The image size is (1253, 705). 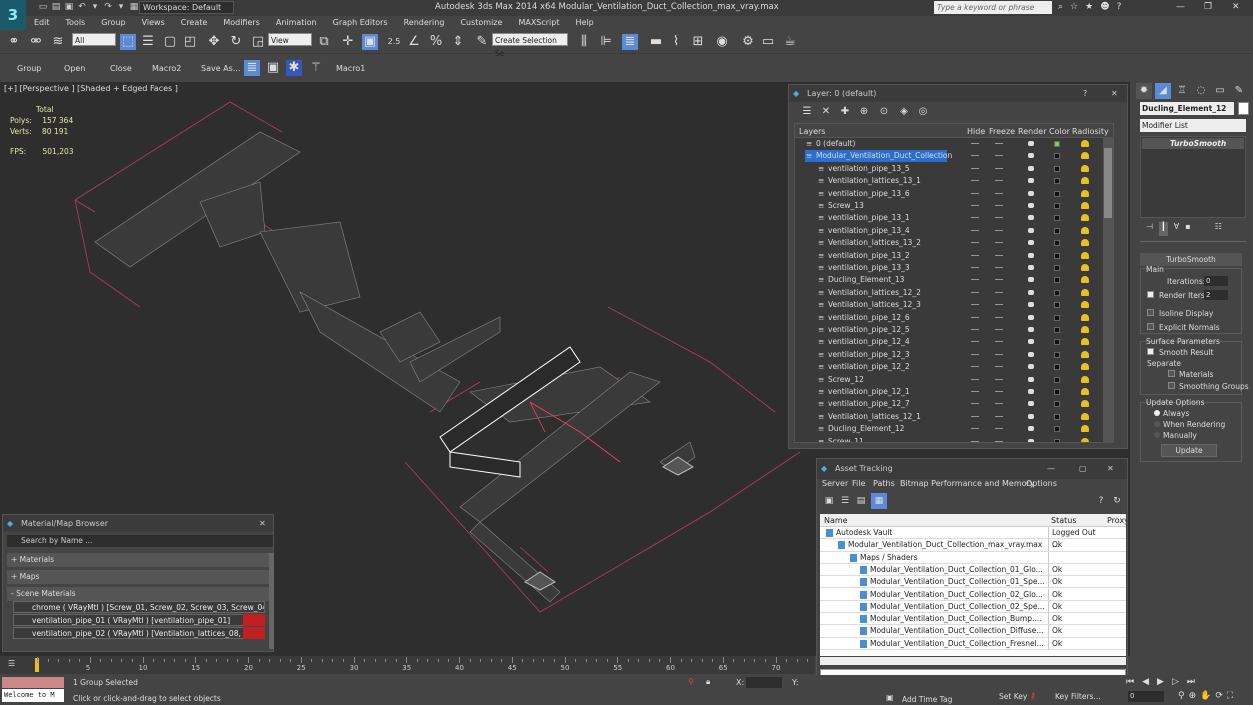 I want to click on schematic-view-icon: ⊞, so click(x=698, y=42).